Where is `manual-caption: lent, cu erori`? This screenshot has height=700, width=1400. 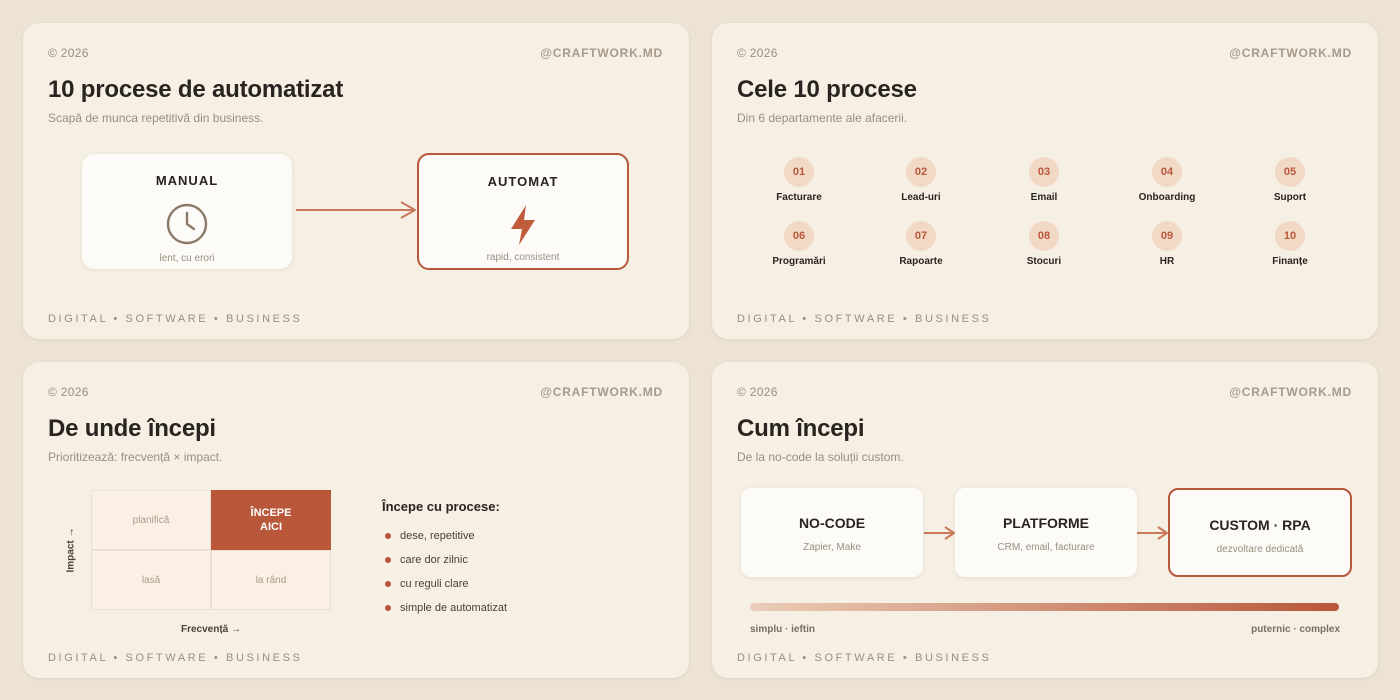
manual-caption: lent, cu erori is located at coordinates (187, 258).